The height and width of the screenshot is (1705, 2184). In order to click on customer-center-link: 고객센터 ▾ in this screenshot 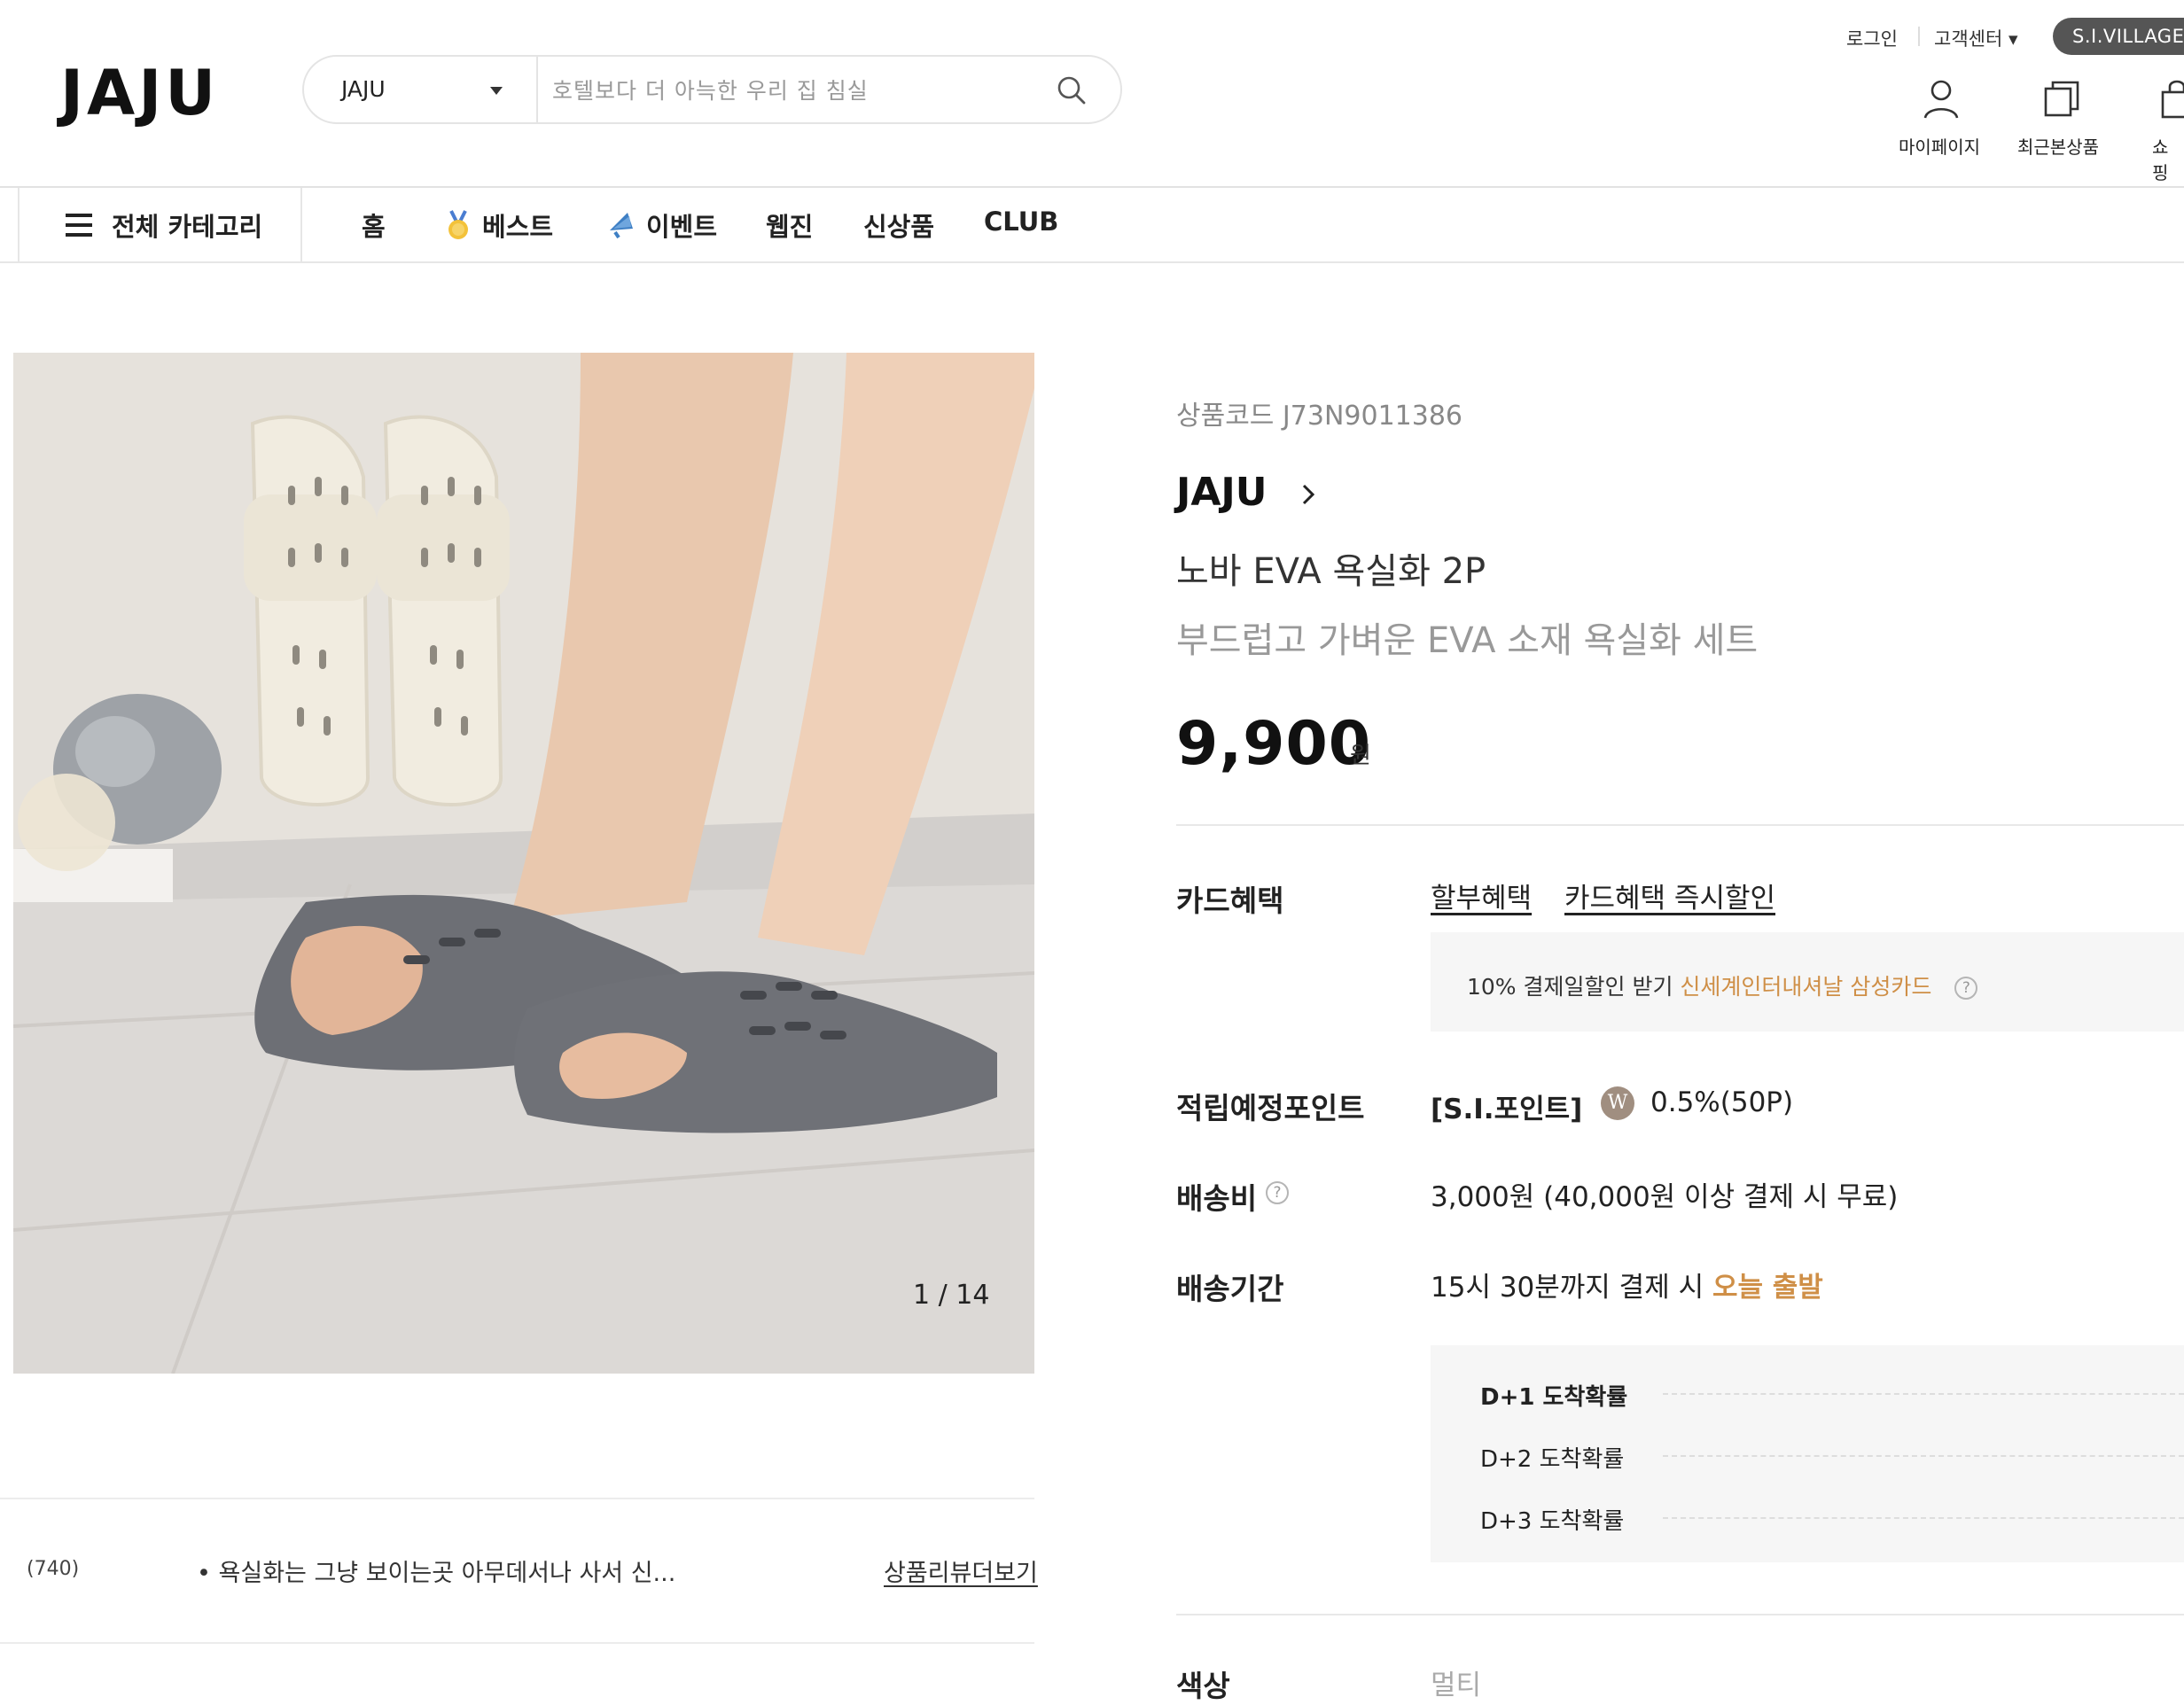, I will do `click(1976, 38)`.